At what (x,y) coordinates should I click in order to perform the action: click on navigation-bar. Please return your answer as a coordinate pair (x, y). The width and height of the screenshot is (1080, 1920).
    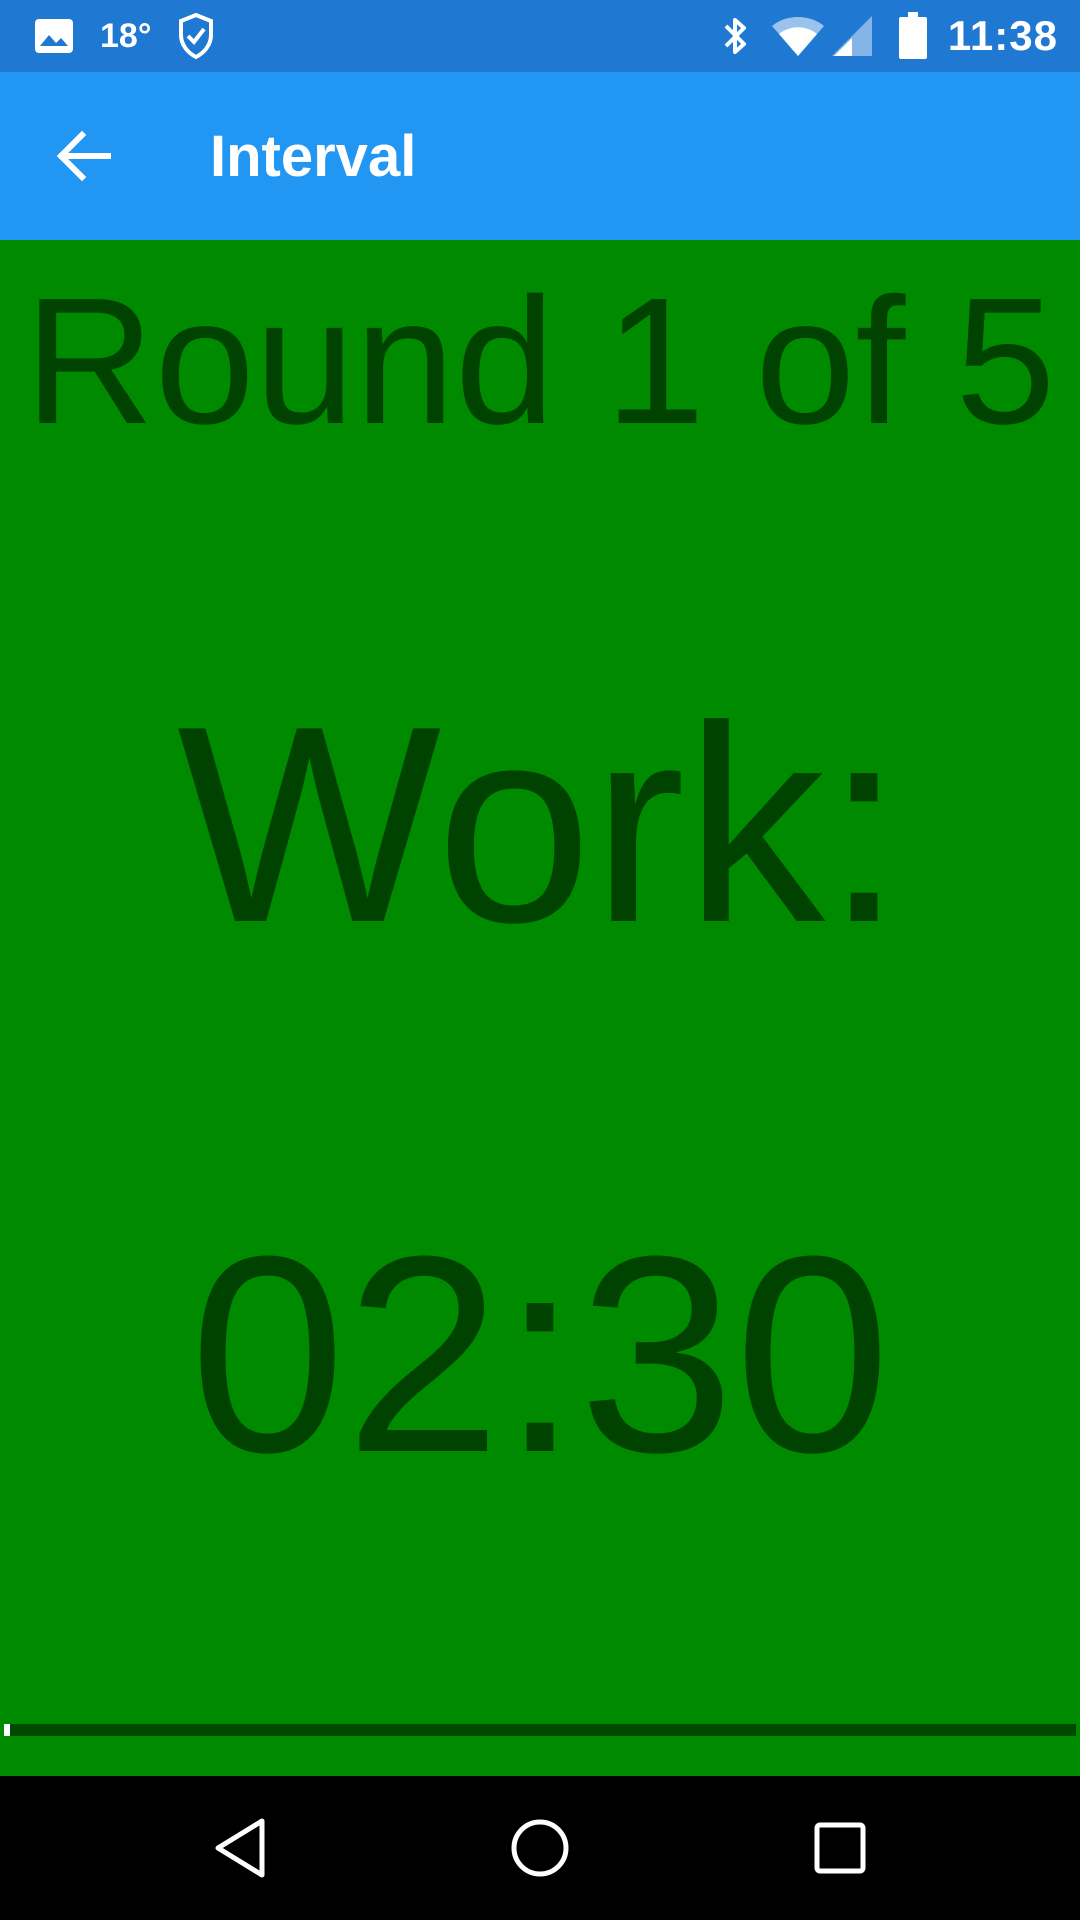
    Looking at the image, I should click on (540, 1848).